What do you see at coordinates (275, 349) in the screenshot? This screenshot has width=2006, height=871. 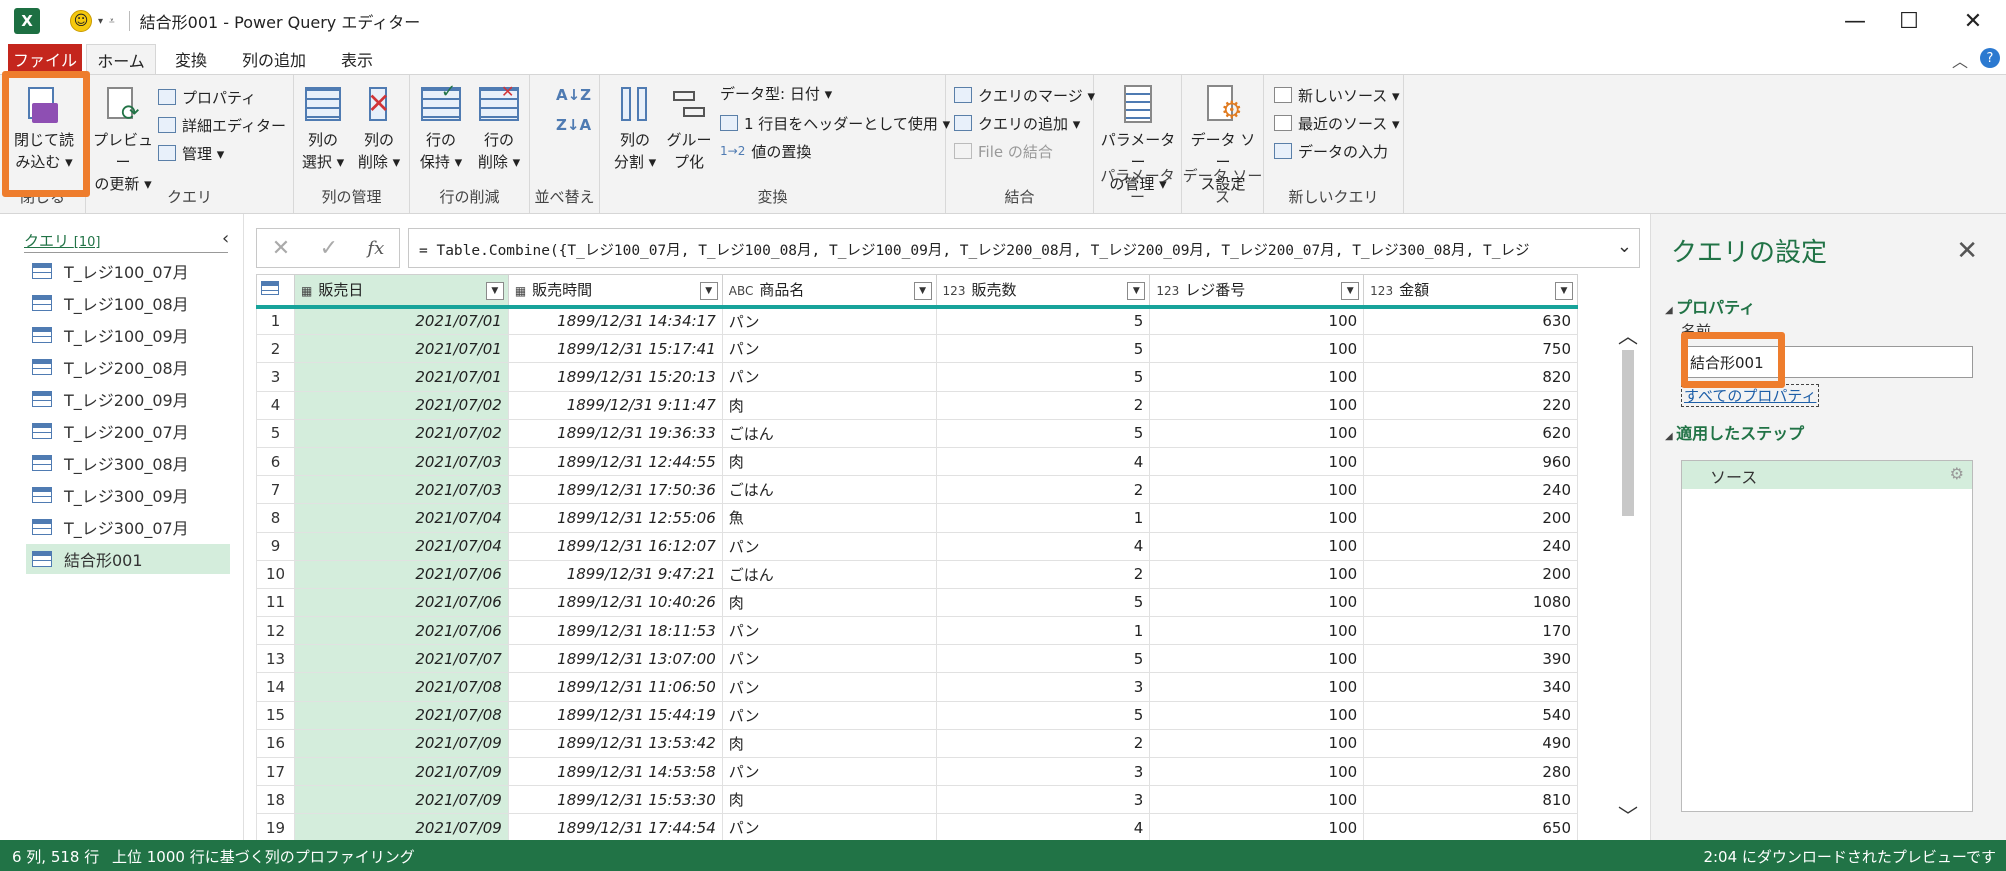 I see `row-number: 2` at bounding box center [275, 349].